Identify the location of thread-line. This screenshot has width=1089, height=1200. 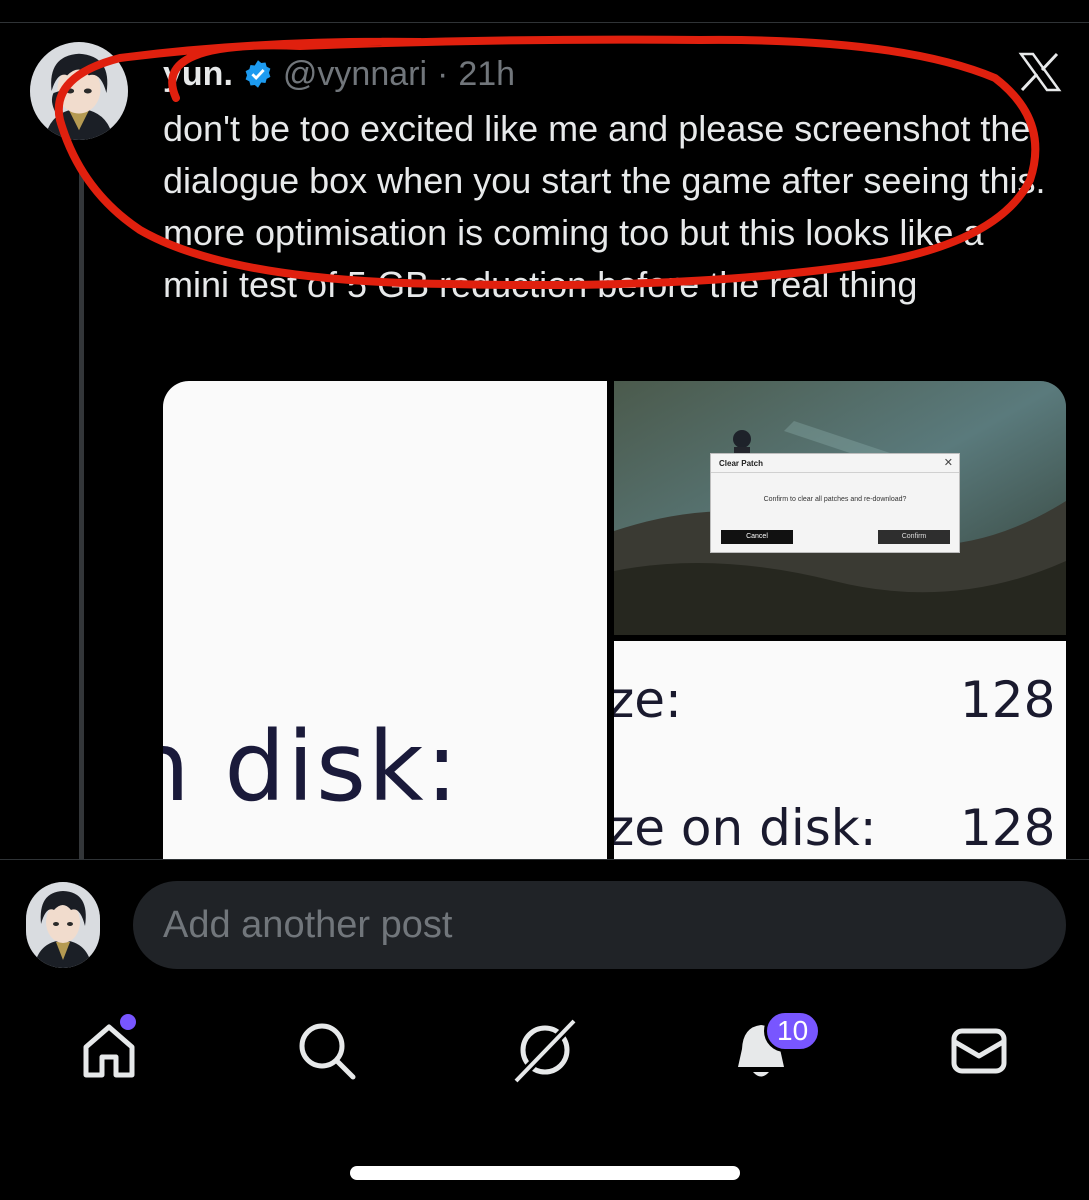
(81, 515).